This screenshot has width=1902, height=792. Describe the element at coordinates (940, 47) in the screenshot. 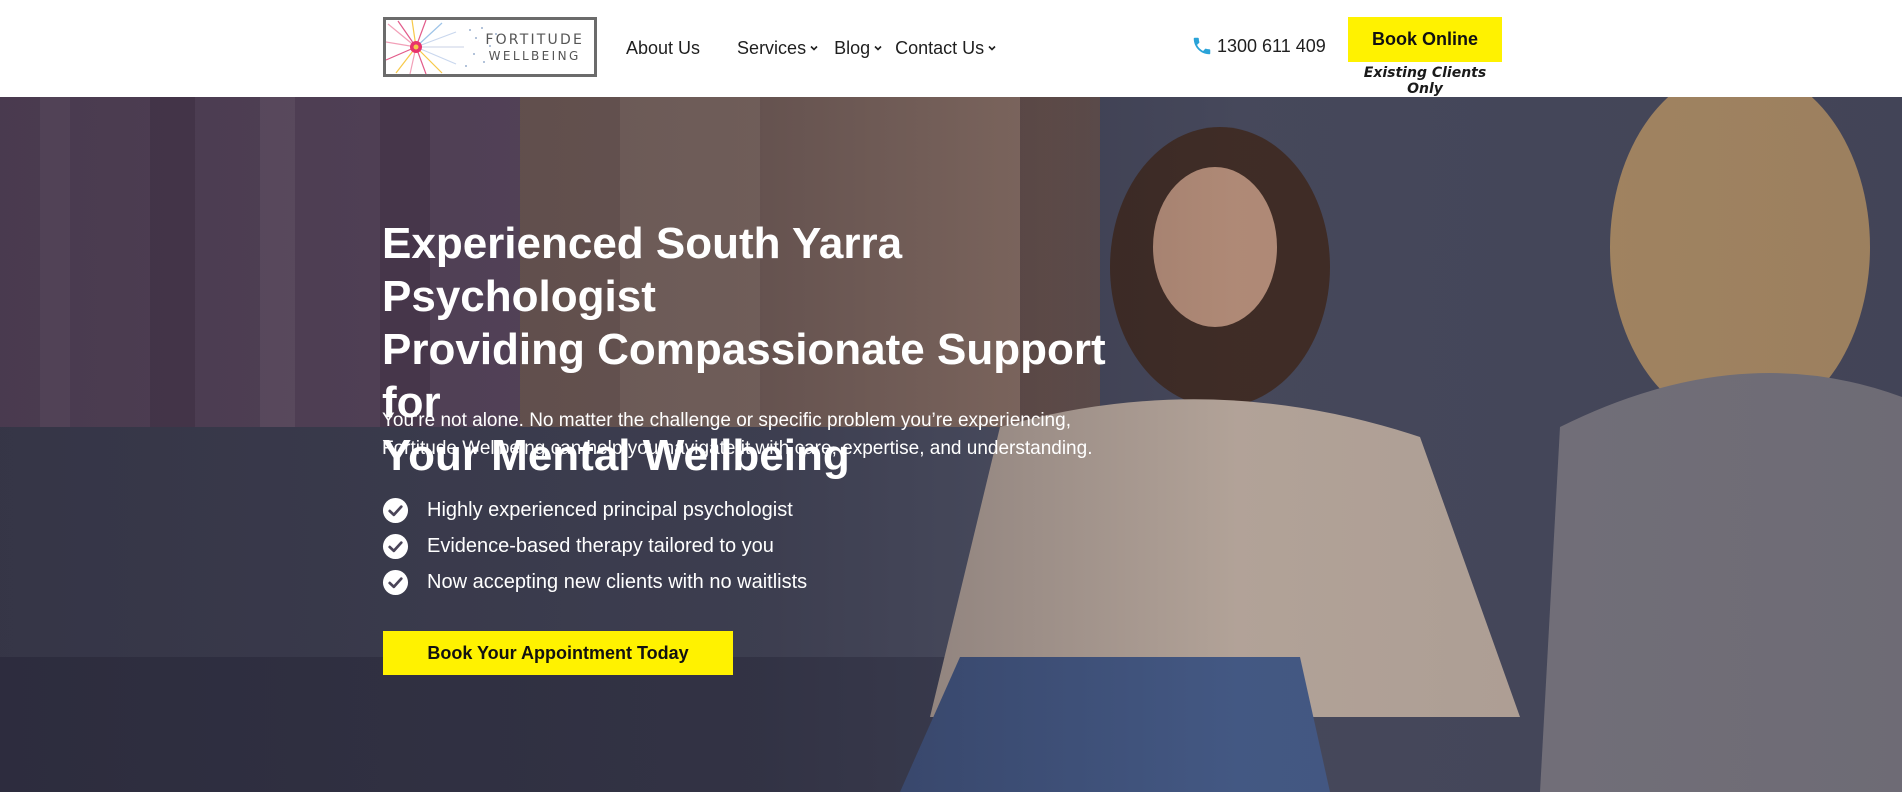

I see `nav-label: Contact Us` at that location.